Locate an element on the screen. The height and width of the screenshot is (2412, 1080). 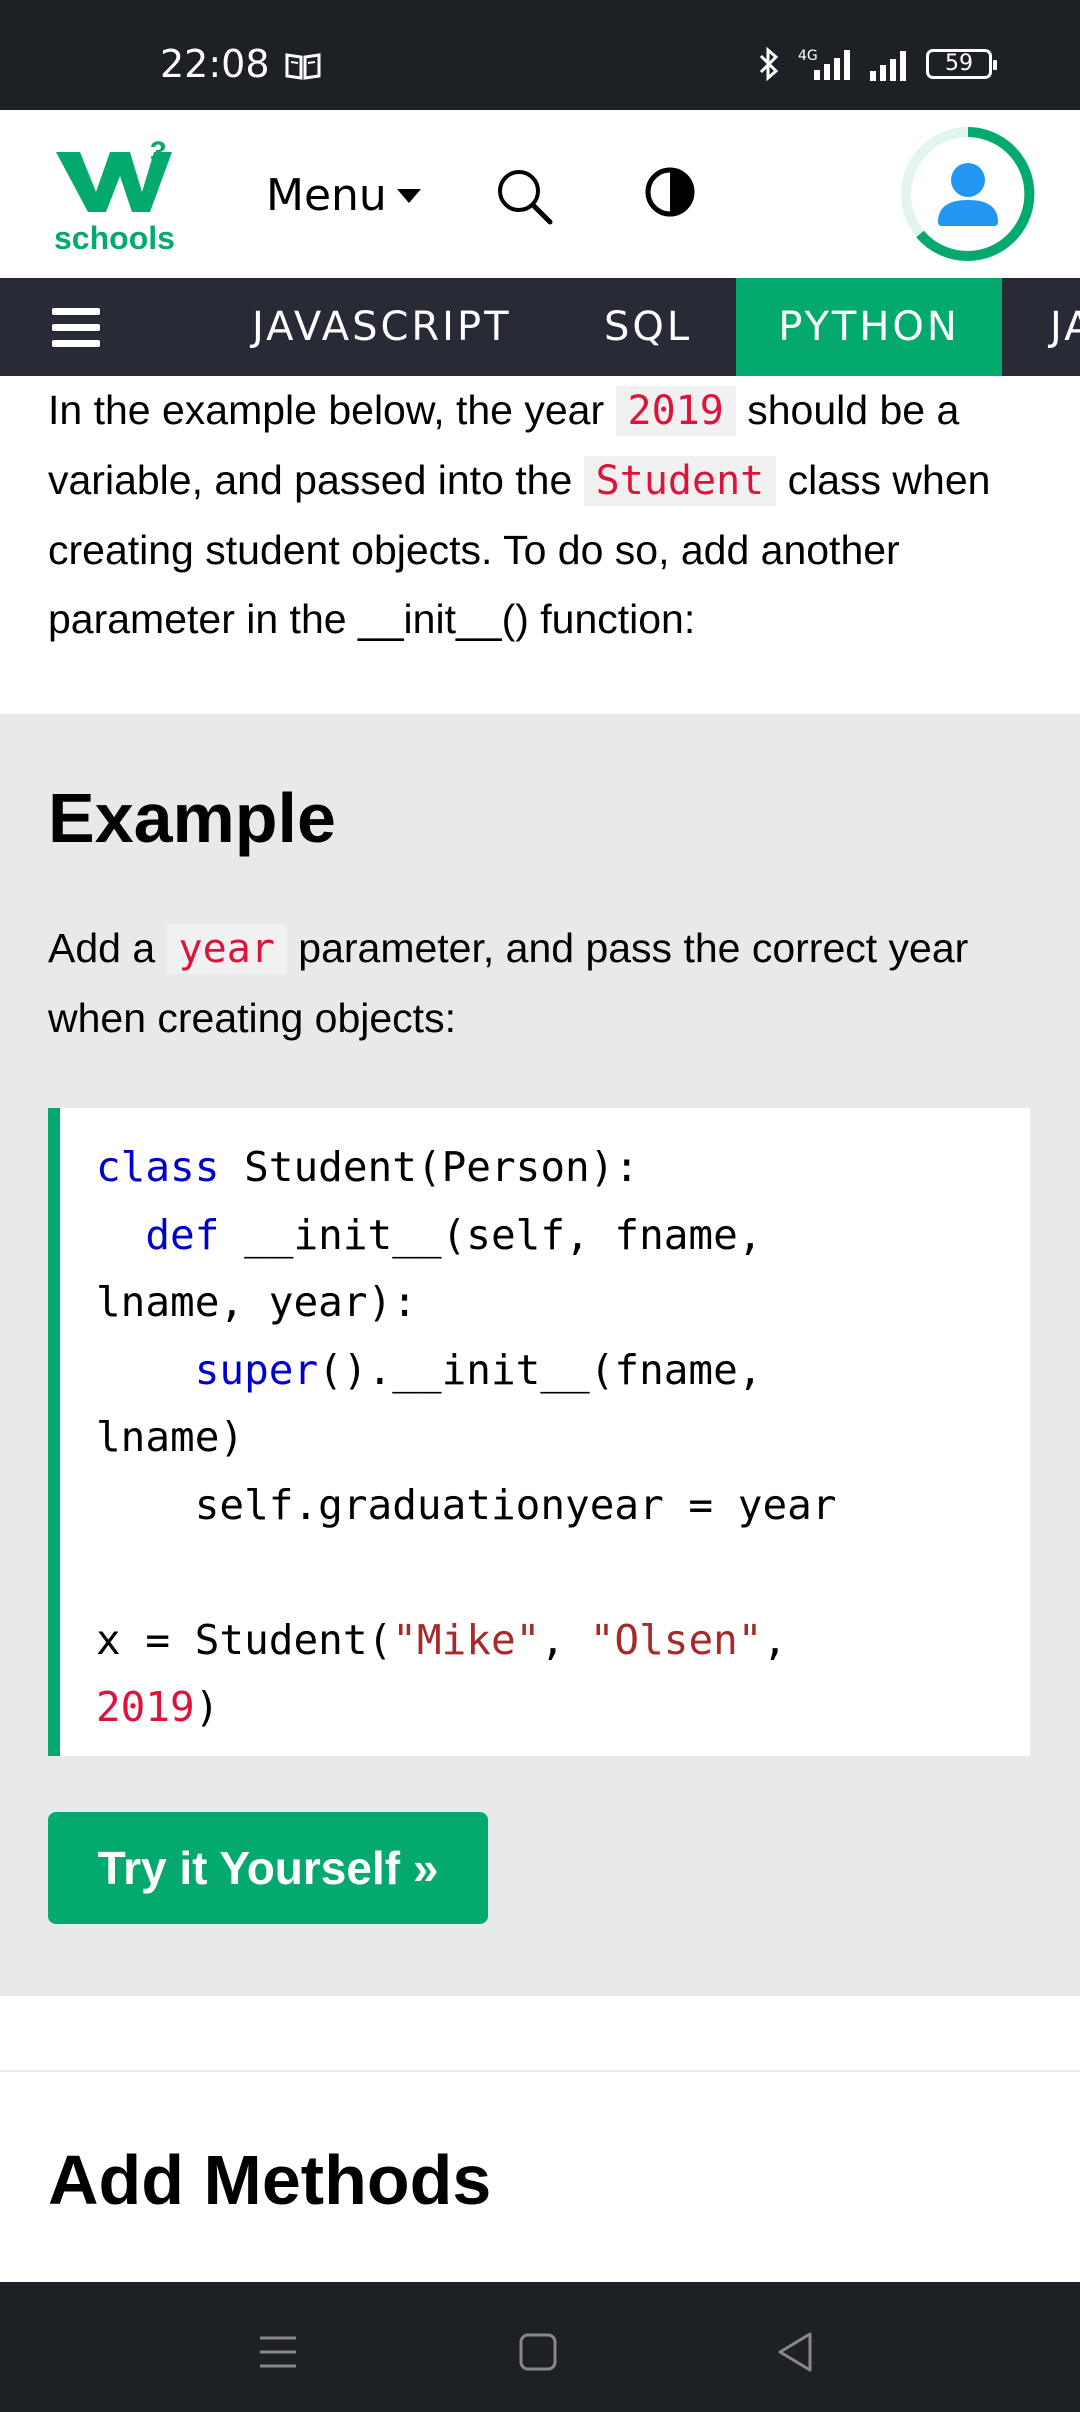
nav-item-java: JA is located at coordinates (1065, 327).